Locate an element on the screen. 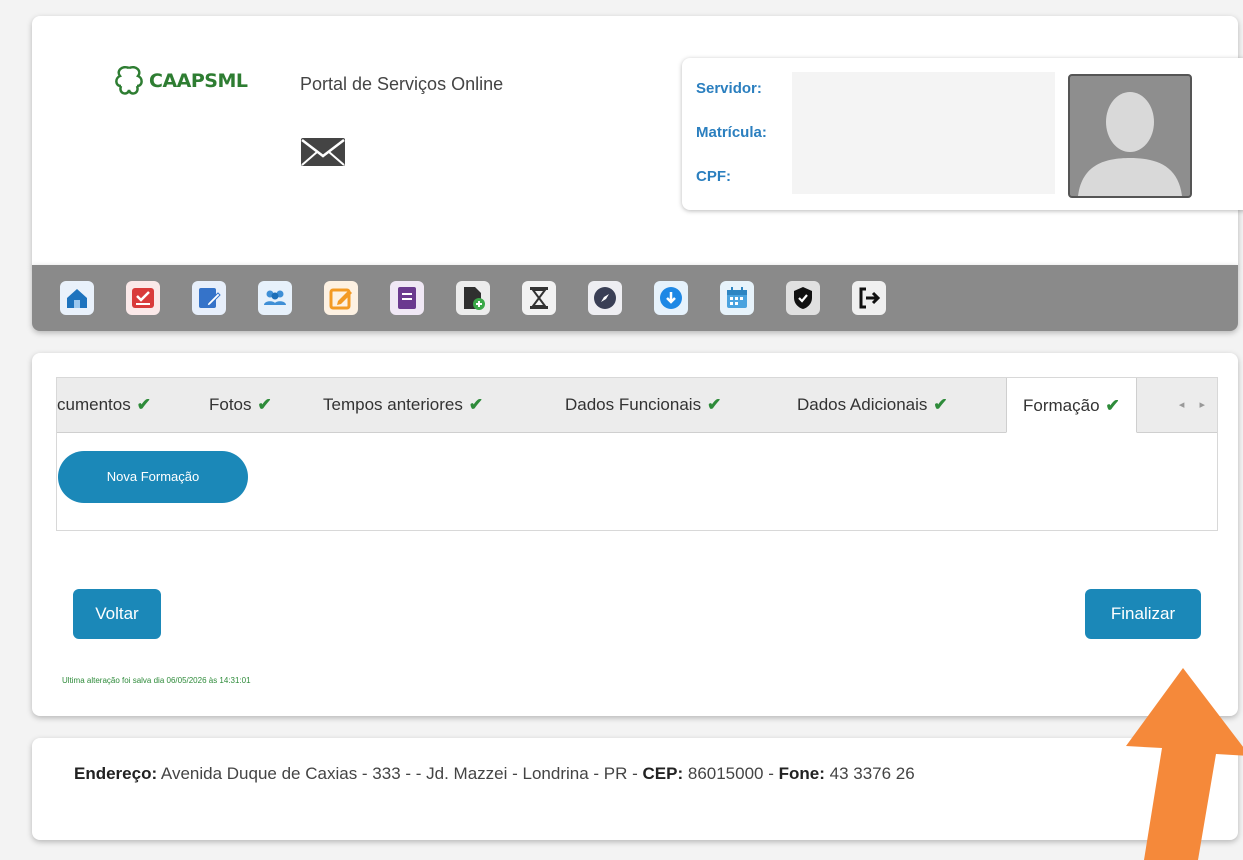  tab-formacao: Formação ✔ is located at coordinates (1071, 405).